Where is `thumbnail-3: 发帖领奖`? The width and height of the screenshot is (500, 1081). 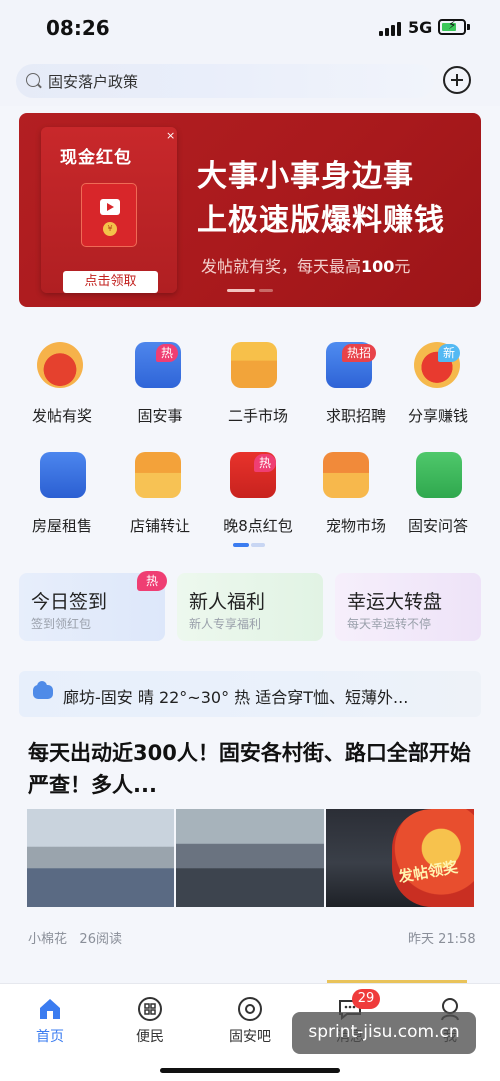
thumbnail-3: 发帖领奖 is located at coordinates (400, 858).